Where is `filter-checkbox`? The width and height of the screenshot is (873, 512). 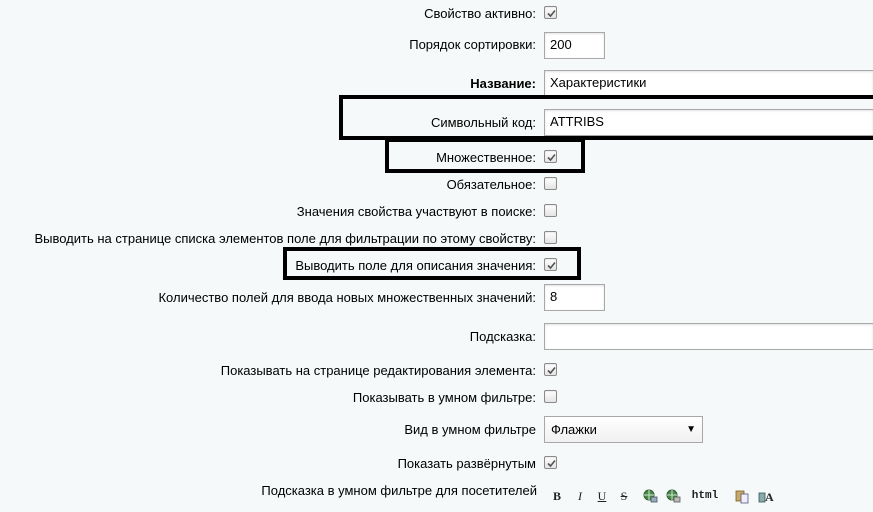
filter-checkbox is located at coordinates (550, 237).